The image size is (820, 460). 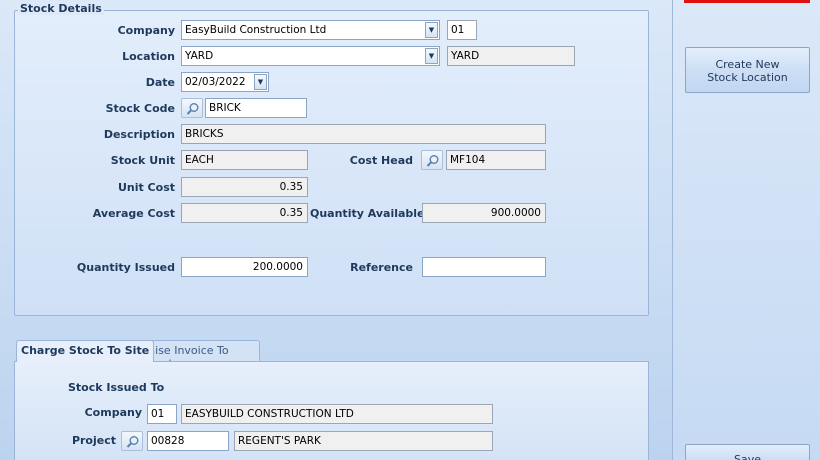 I want to click on project-code-input: 00828, so click(x=188, y=441).